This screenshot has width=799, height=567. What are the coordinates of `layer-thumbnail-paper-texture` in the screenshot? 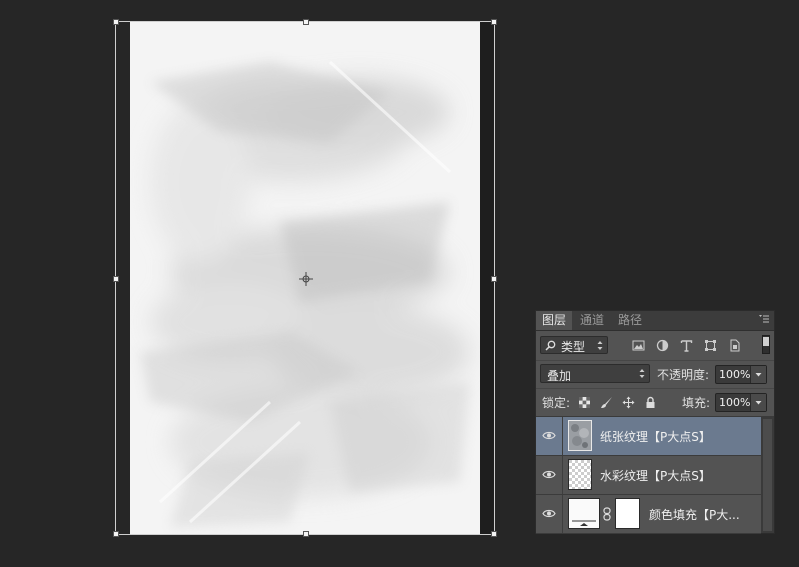 It's located at (580, 435).